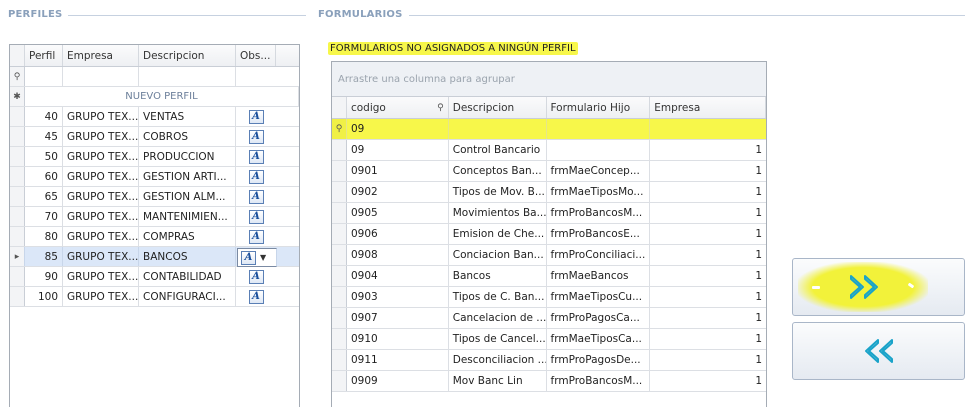 Image resolution: width=965 pixels, height=407 pixels. Describe the element at coordinates (866, 287) in the screenshot. I see `double-chevron-right-icon` at that location.